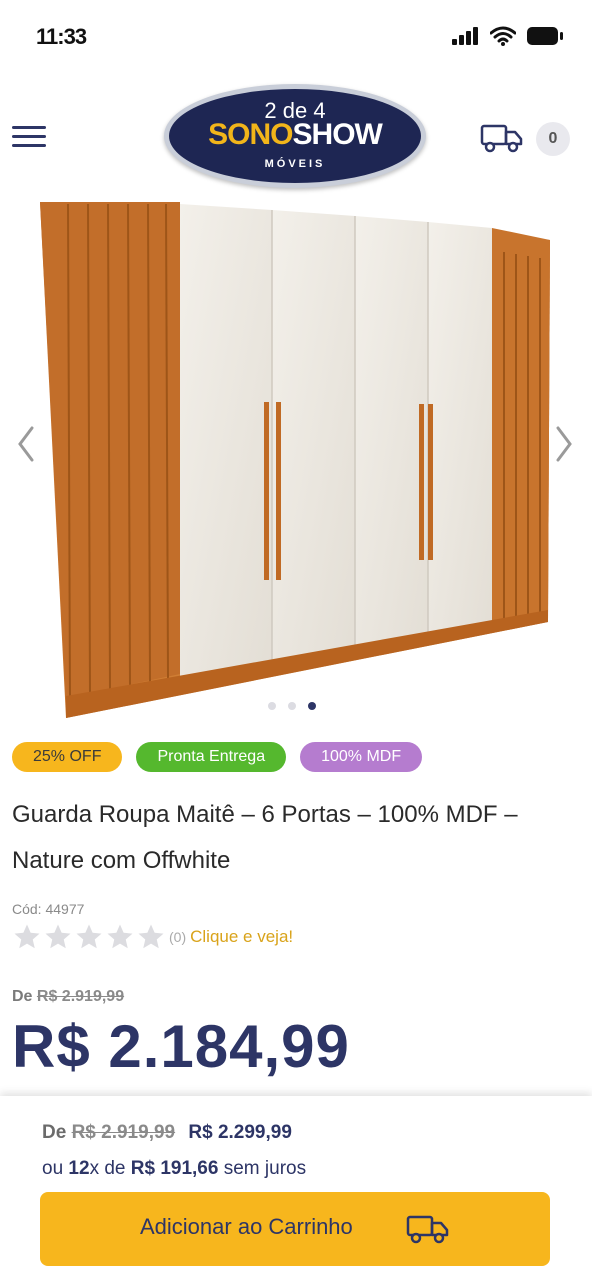 The image size is (592, 1280). What do you see at coordinates (564, 444) in the screenshot?
I see `chevron-right-icon` at bounding box center [564, 444].